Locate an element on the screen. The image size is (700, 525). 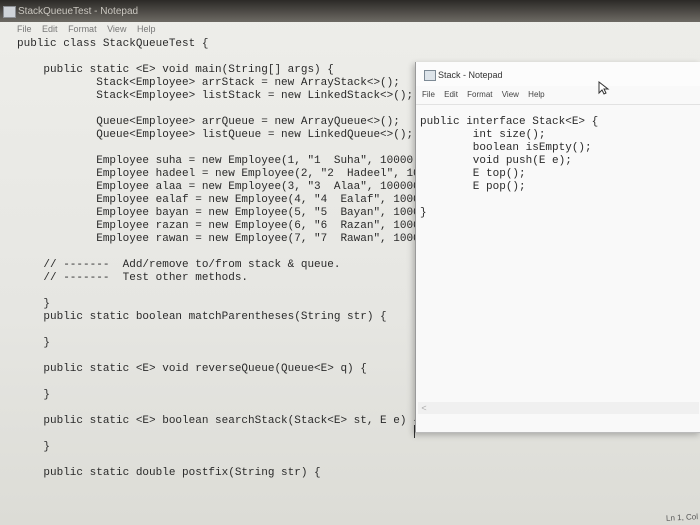
stack-menu-bar: File Edit Format View Help is located at coordinates (487, 94).